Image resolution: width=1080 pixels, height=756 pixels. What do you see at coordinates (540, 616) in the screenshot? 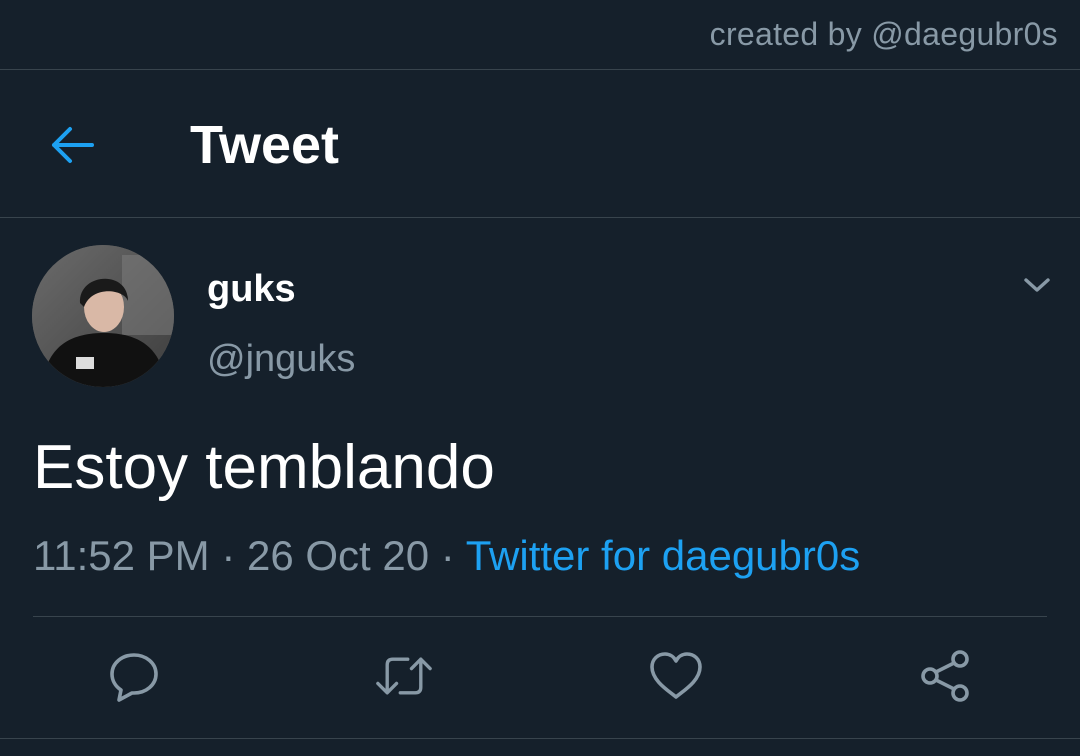
I see `actions-divider` at bounding box center [540, 616].